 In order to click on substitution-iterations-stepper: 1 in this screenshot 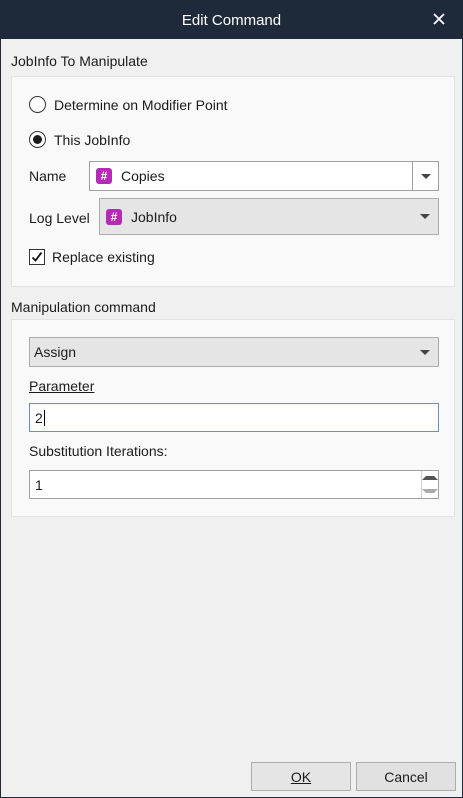, I will do `click(234, 484)`.